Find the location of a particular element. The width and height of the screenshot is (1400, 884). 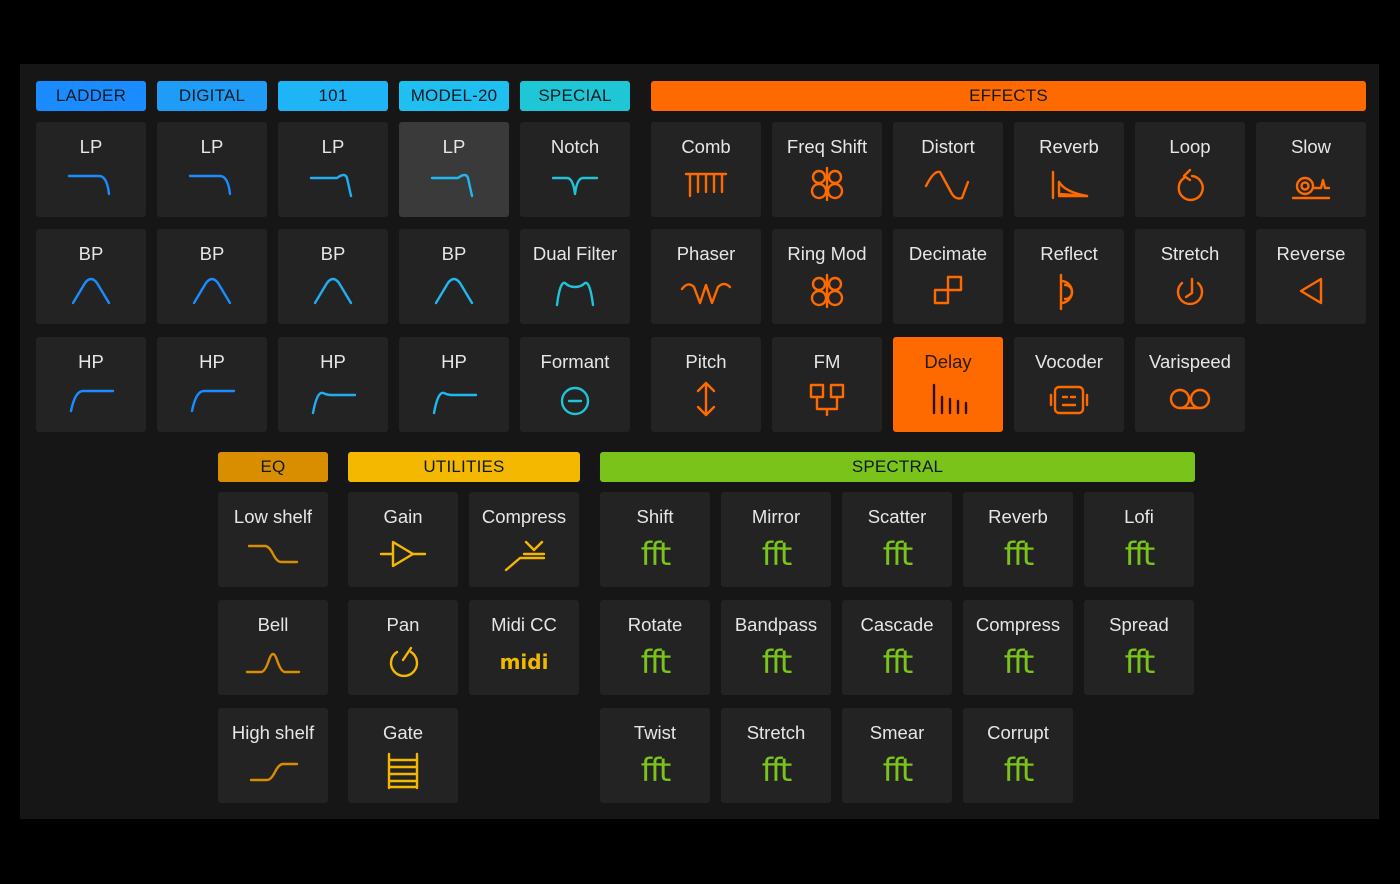

bandpass-icon is located at coordinates (212, 291).